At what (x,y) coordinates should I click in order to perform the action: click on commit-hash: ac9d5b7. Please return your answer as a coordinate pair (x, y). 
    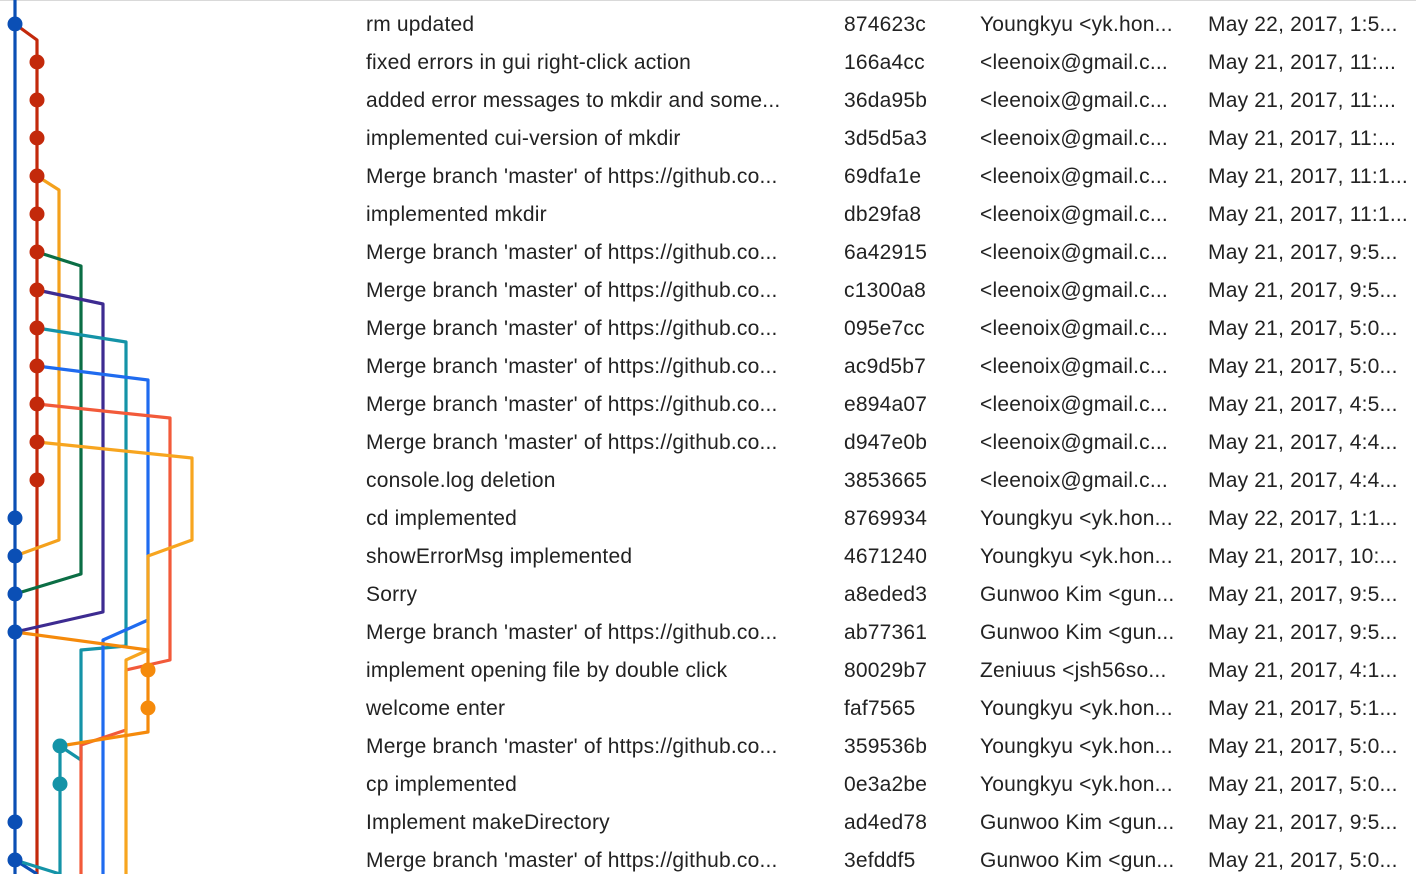
    Looking at the image, I should click on (885, 366).